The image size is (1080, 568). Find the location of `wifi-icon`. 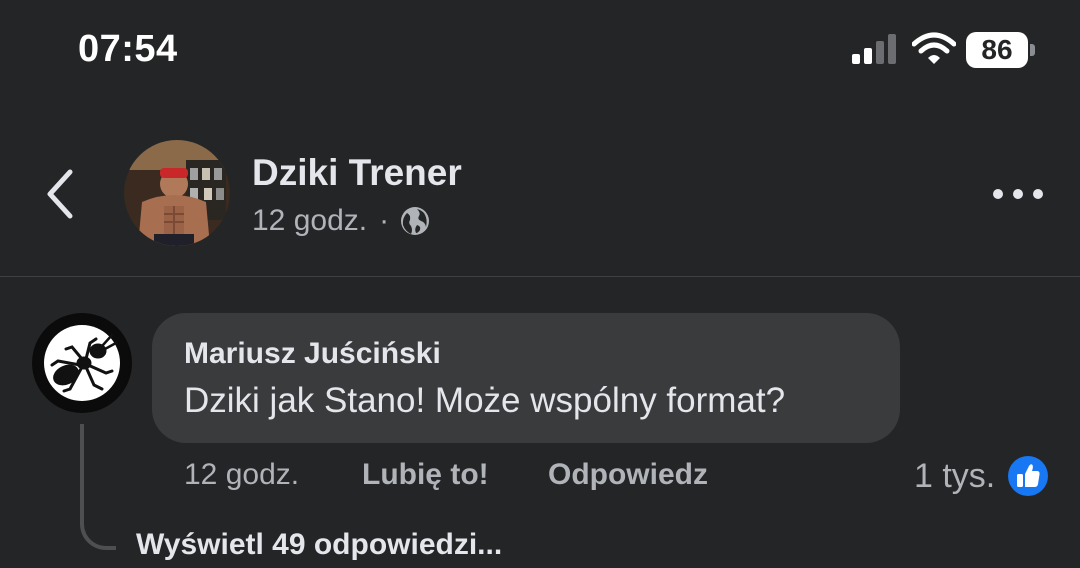

wifi-icon is located at coordinates (934, 48).